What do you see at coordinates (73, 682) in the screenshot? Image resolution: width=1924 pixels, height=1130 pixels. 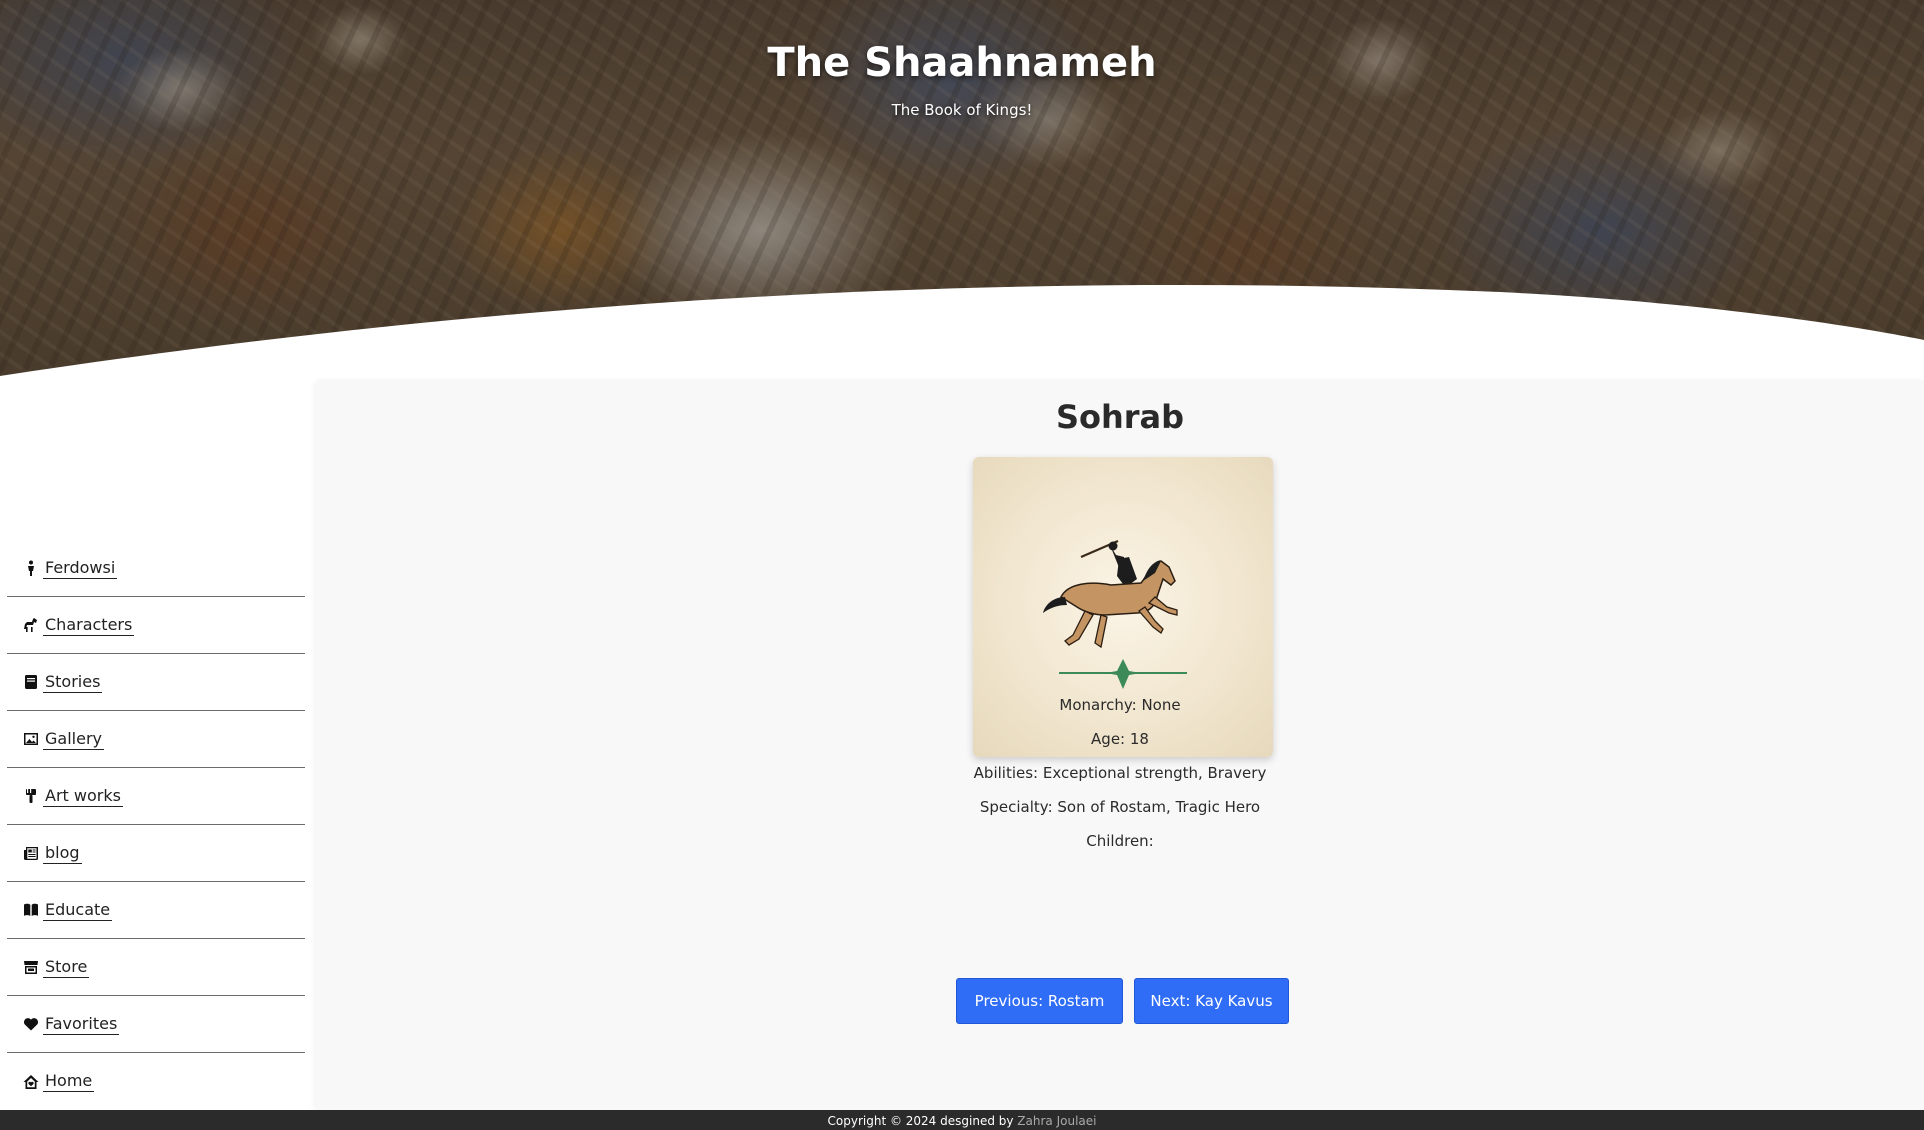 I see `sidebar-item-label: Stories` at bounding box center [73, 682].